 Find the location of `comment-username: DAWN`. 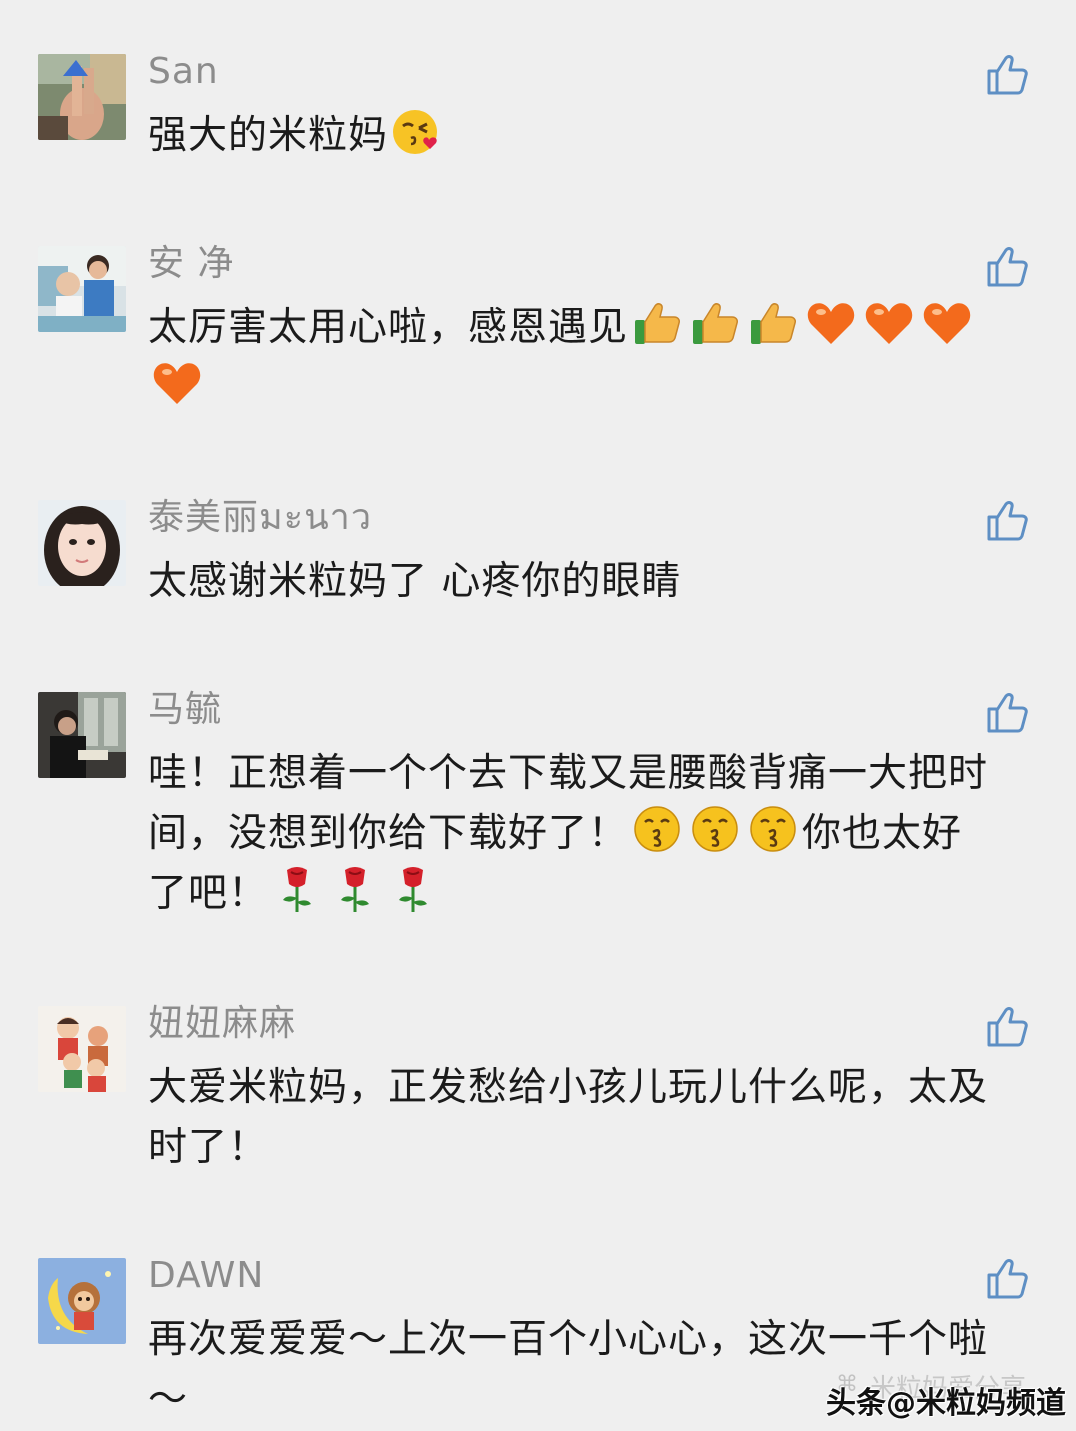

comment-username: DAWN is located at coordinates (206, 1275).